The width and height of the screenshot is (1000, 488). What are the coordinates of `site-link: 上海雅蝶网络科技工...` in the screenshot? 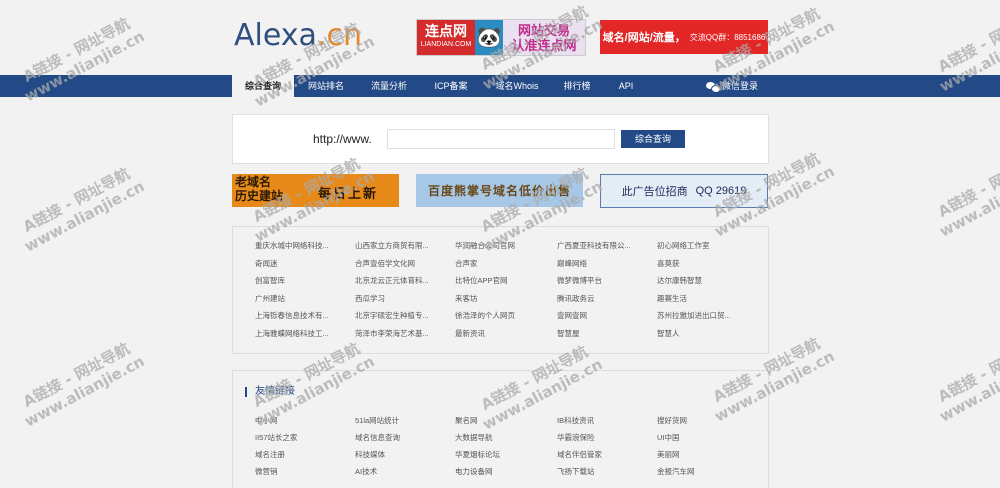 It's located at (292, 333).